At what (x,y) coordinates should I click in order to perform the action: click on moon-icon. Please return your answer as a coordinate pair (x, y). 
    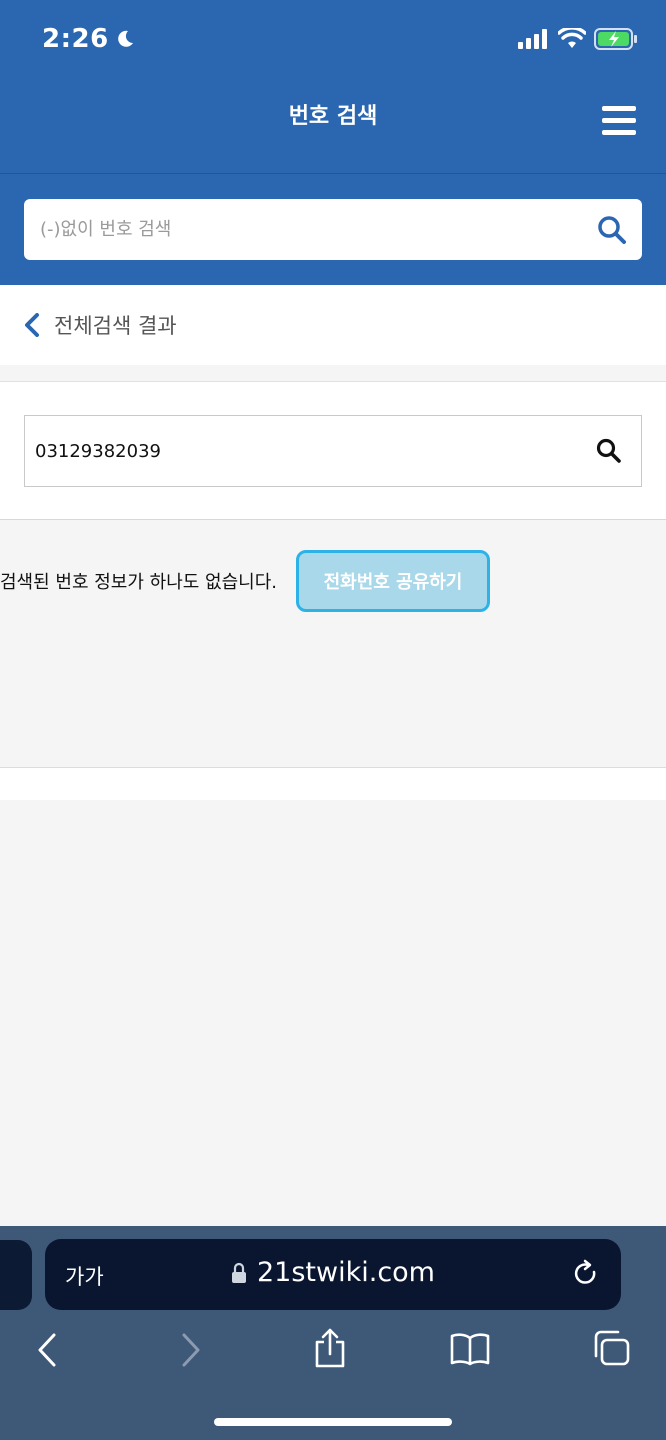
    Looking at the image, I should click on (125, 38).